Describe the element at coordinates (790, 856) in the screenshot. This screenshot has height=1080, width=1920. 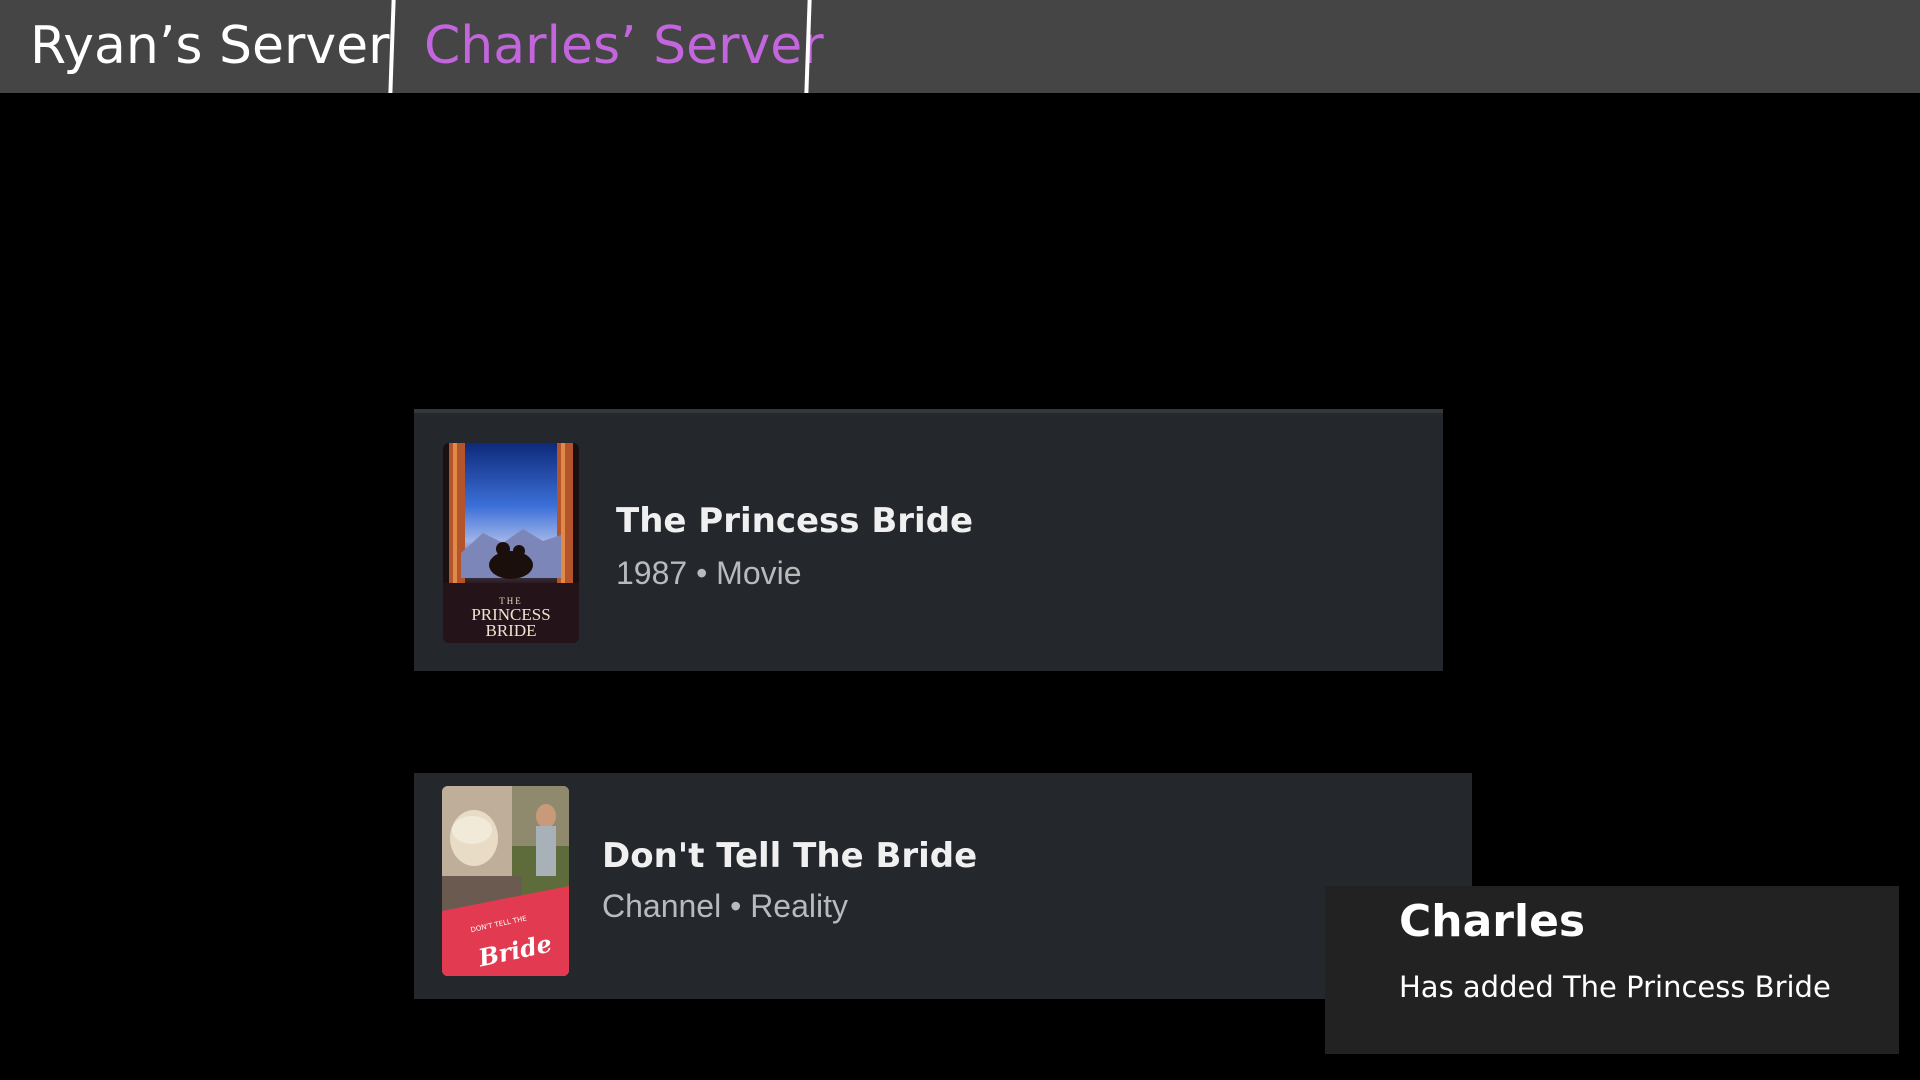
I see `result-title: Don't Tell The Bride` at that location.